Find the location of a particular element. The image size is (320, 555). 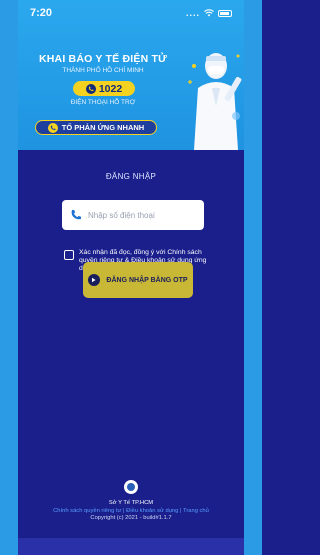

otp-login-button: ĐĂNG NHẬP BẰNG OTP is located at coordinates (138, 280).